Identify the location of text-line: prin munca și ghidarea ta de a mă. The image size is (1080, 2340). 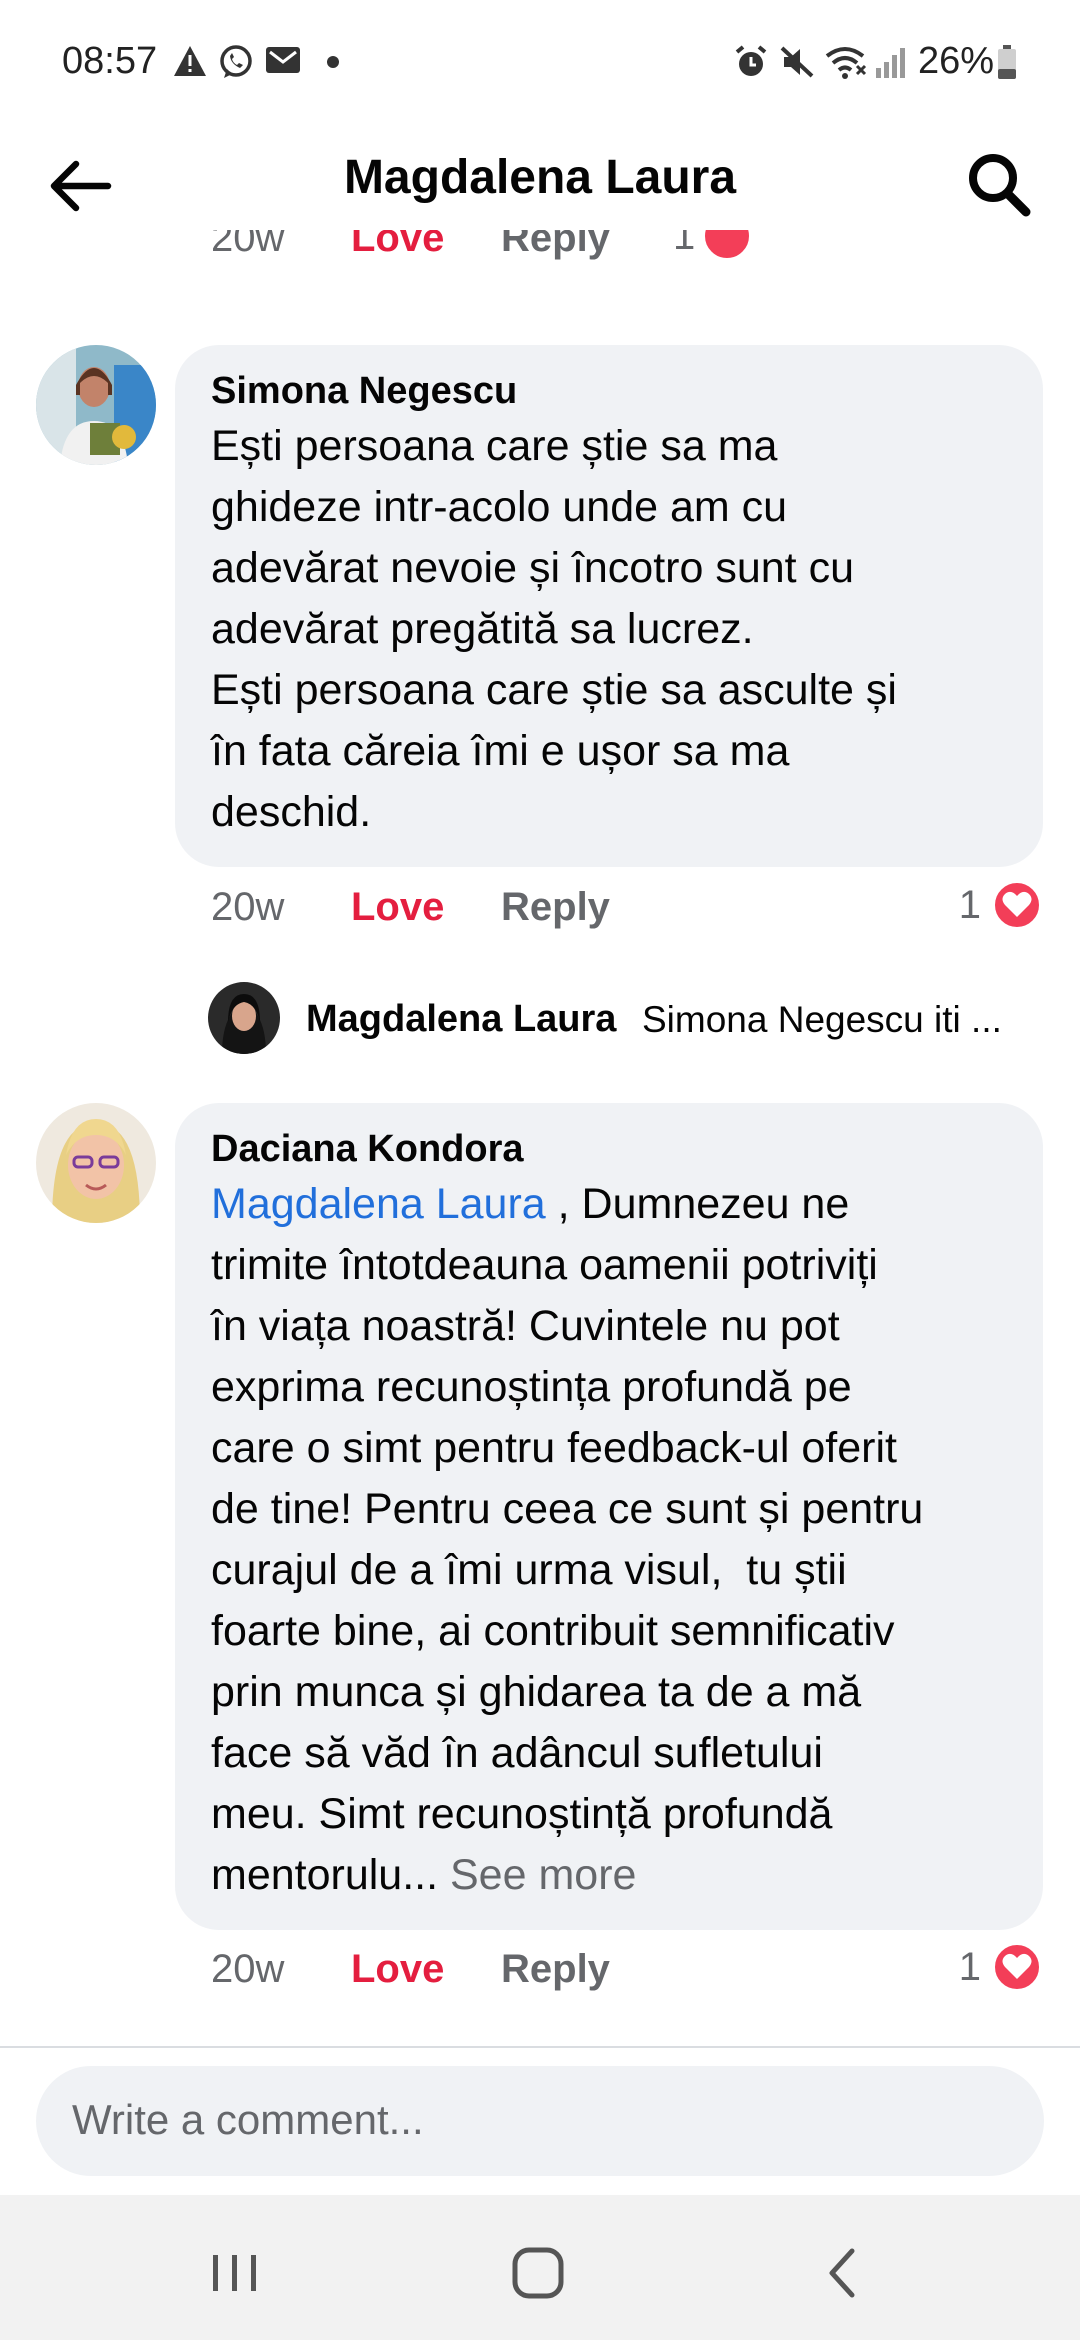
(536, 1692).